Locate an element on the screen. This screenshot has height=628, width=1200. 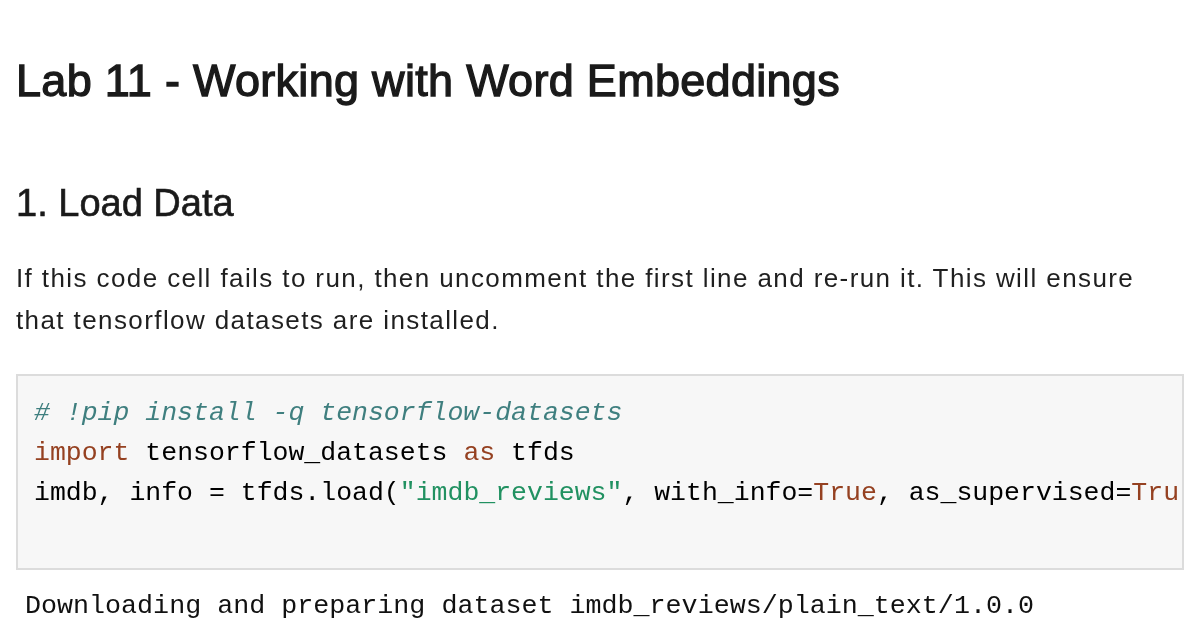
code-line: imdb, info = tfds.load("imdb_reviews", with_info=True, as_supervised=Tru is located at coordinates (607, 493).